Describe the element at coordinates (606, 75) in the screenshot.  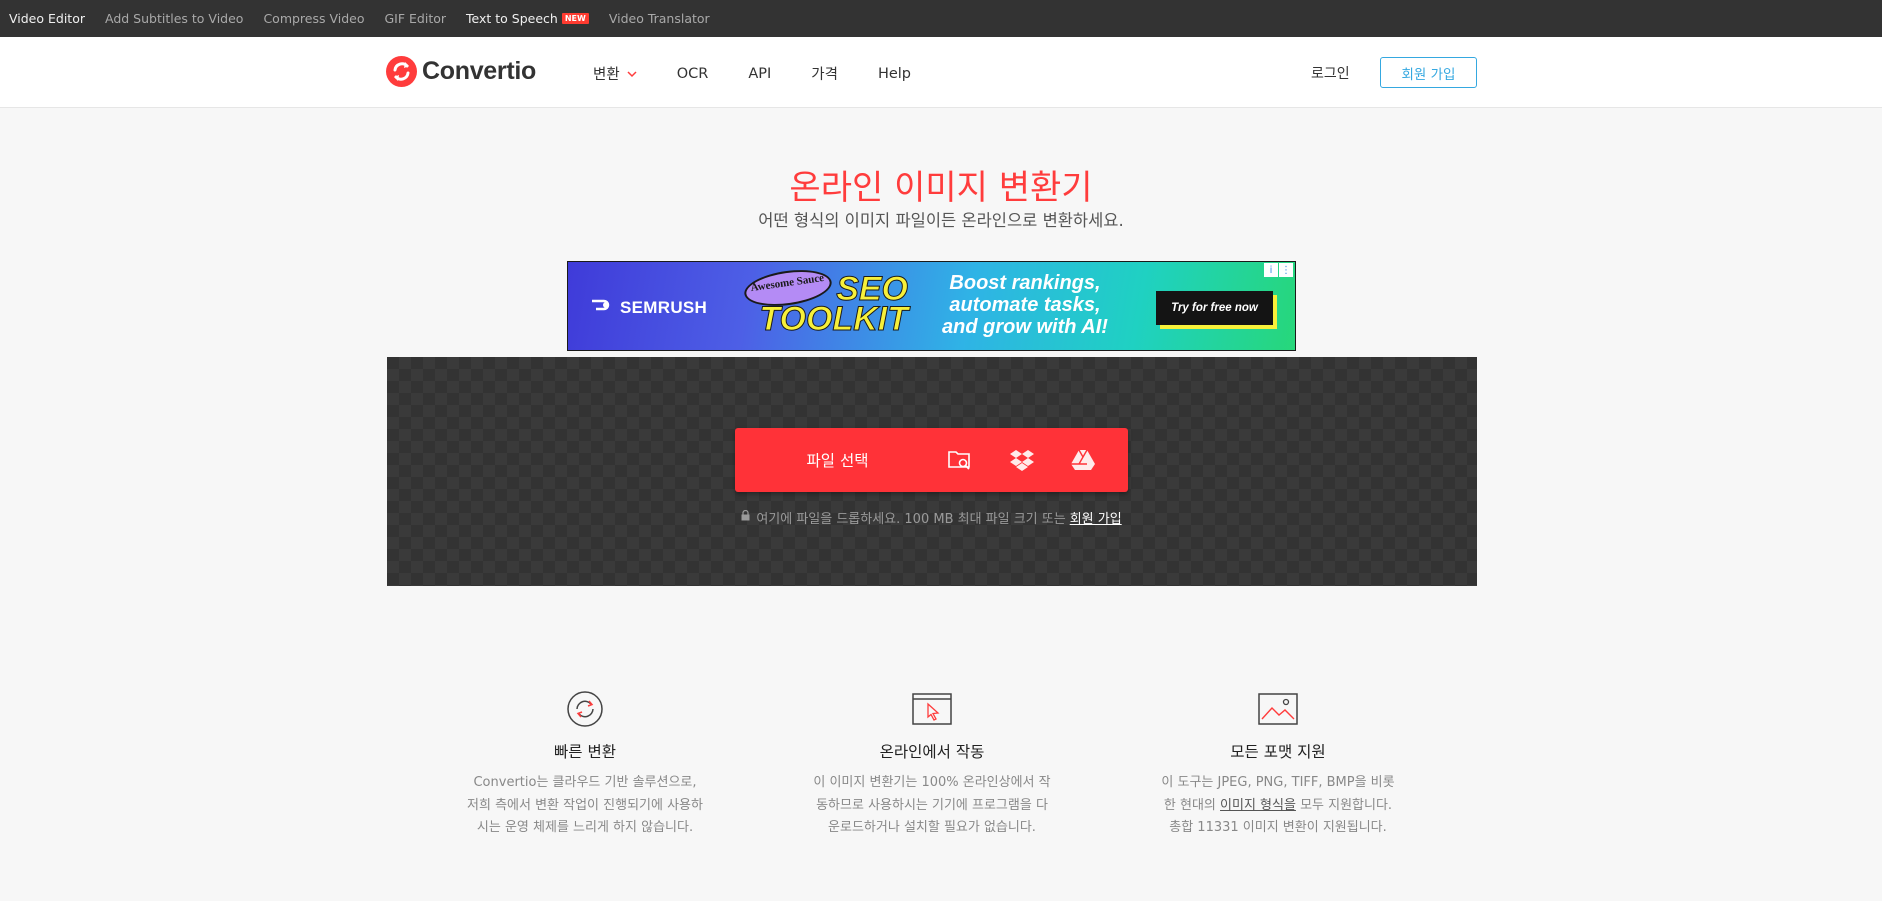
I see `nav-item-label: 변환` at that location.